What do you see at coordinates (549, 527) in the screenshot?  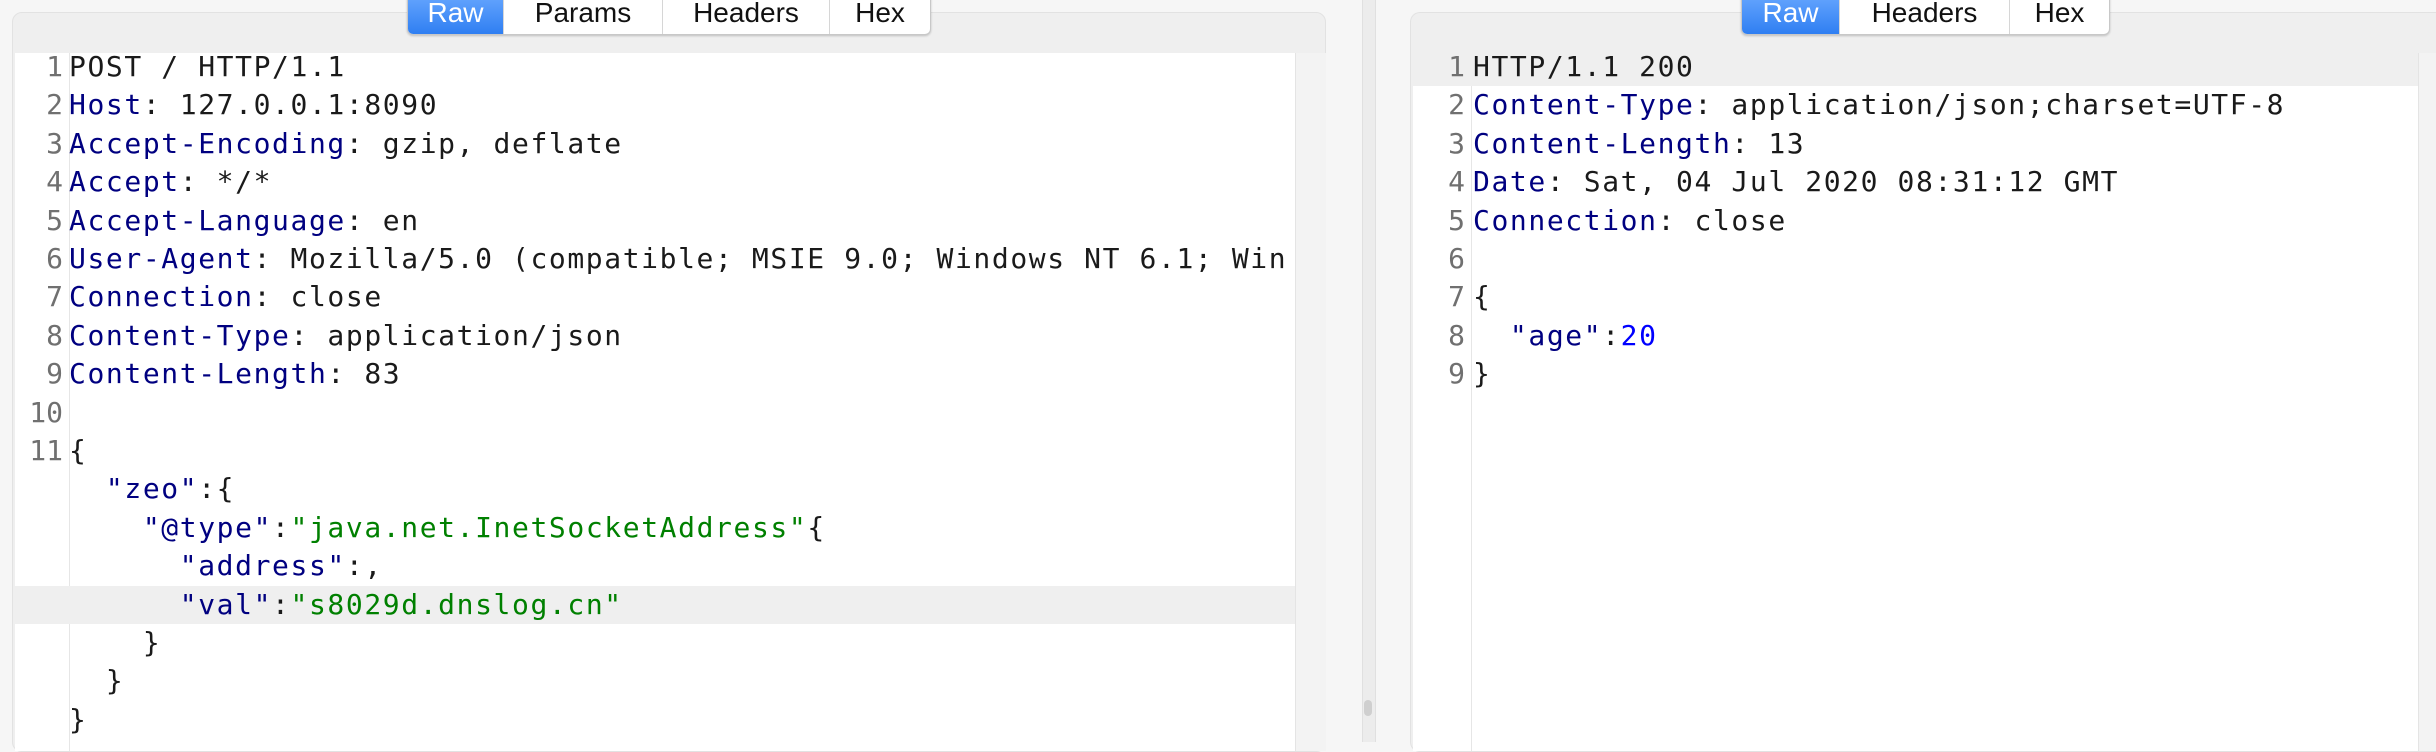 I see `token-string: "java.net.InetSocketAddress"` at bounding box center [549, 527].